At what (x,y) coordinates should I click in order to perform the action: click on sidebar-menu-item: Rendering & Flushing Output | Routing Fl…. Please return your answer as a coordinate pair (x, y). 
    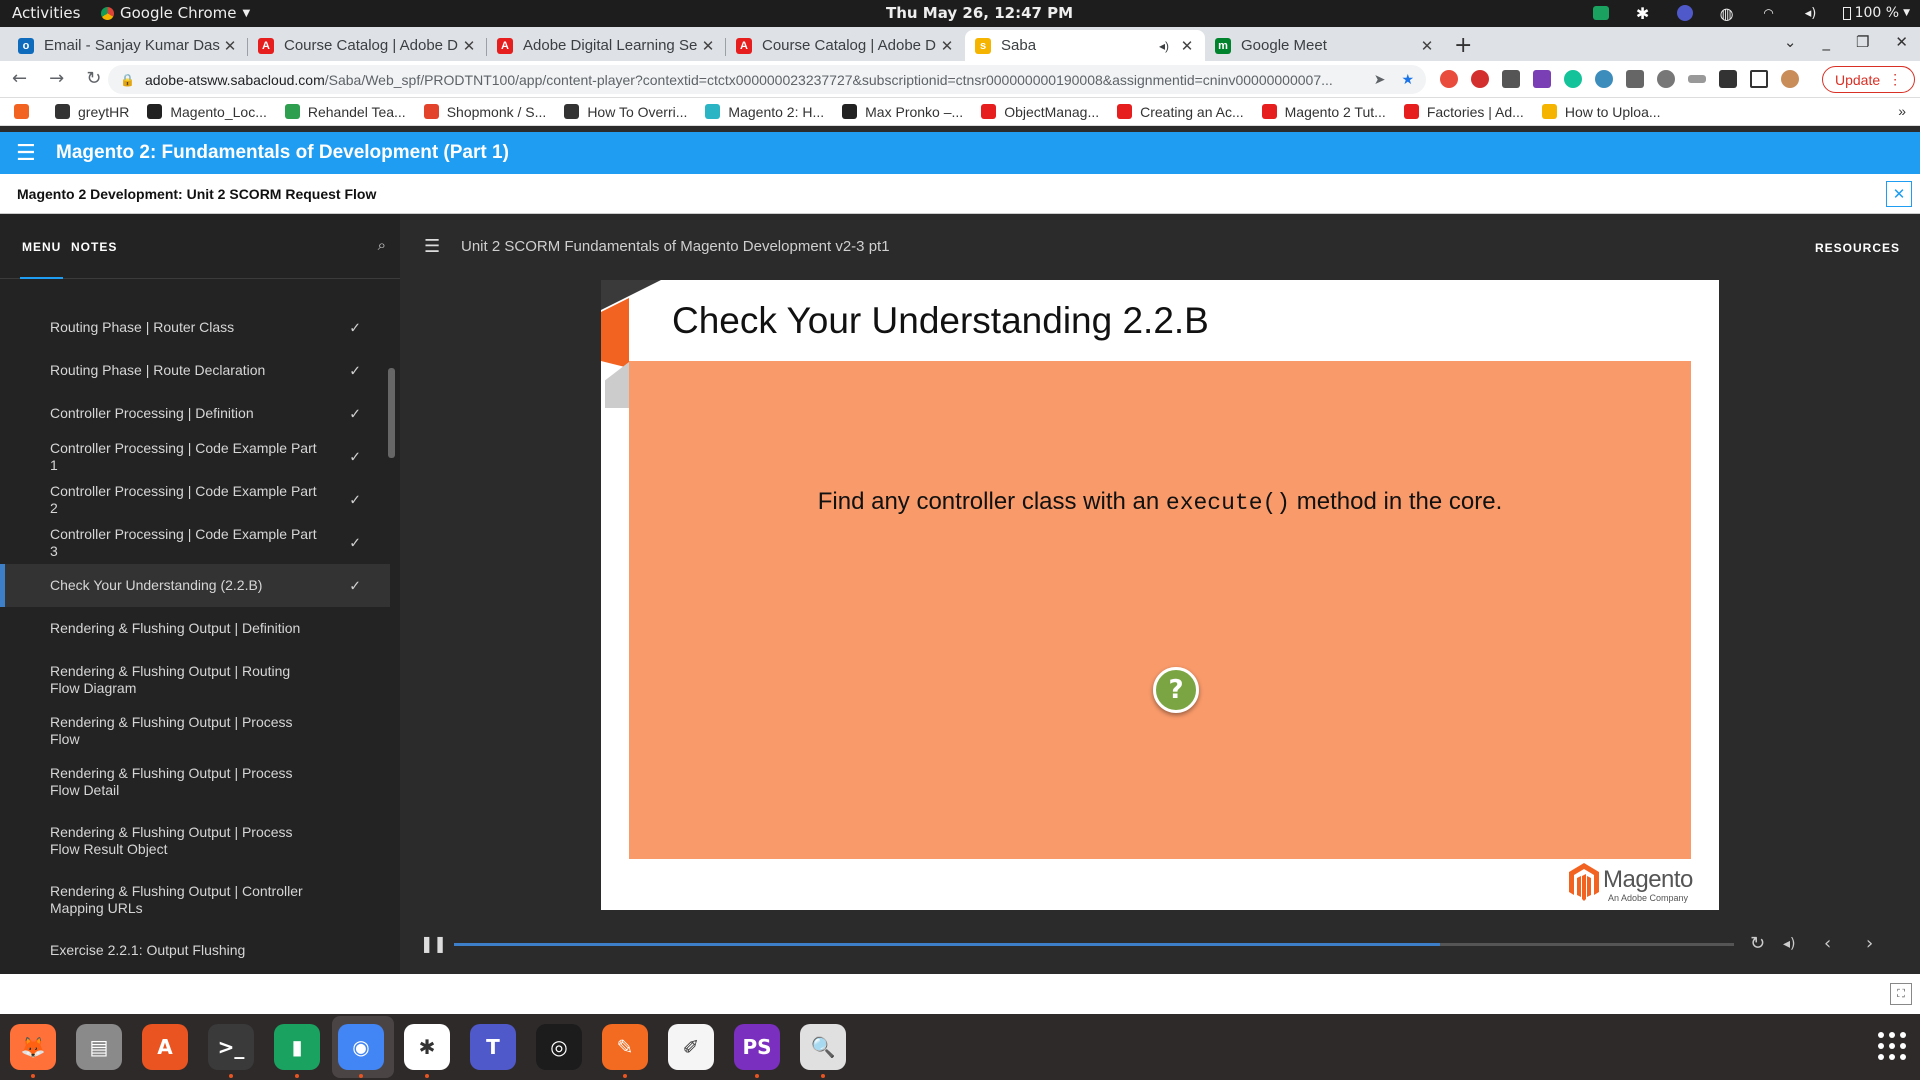
    Looking at the image, I should click on (195, 679).